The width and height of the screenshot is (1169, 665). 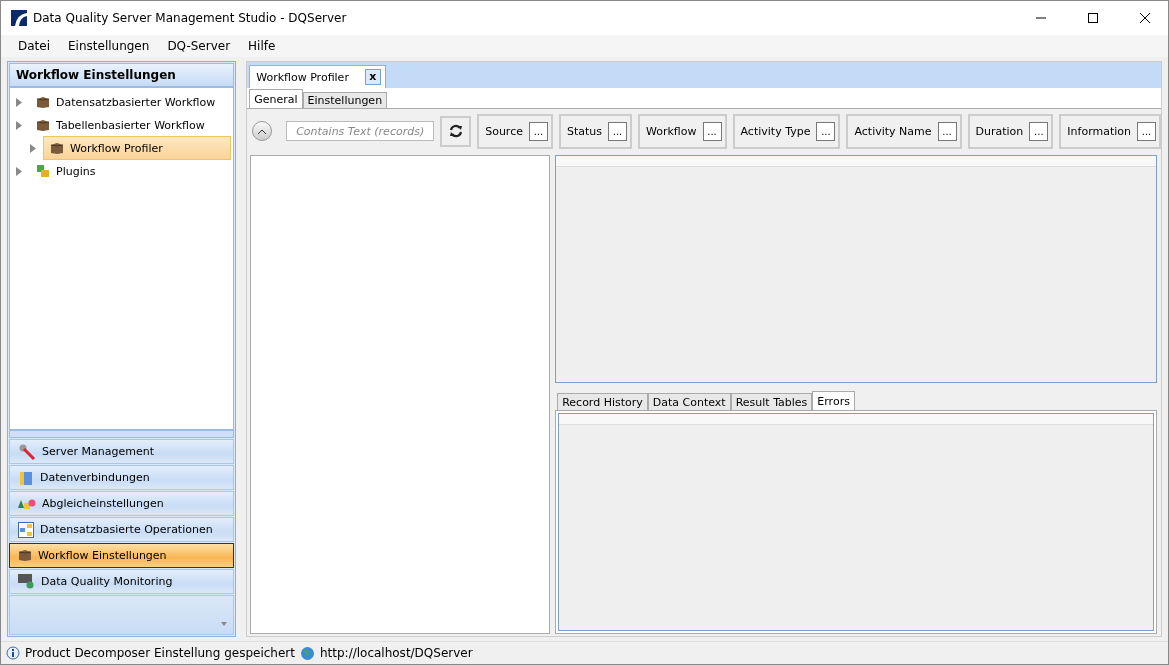 What do you see at coordinates (122, 434) in the screenshot?
I see `splitter-handle` at bounding box center [122, 434].